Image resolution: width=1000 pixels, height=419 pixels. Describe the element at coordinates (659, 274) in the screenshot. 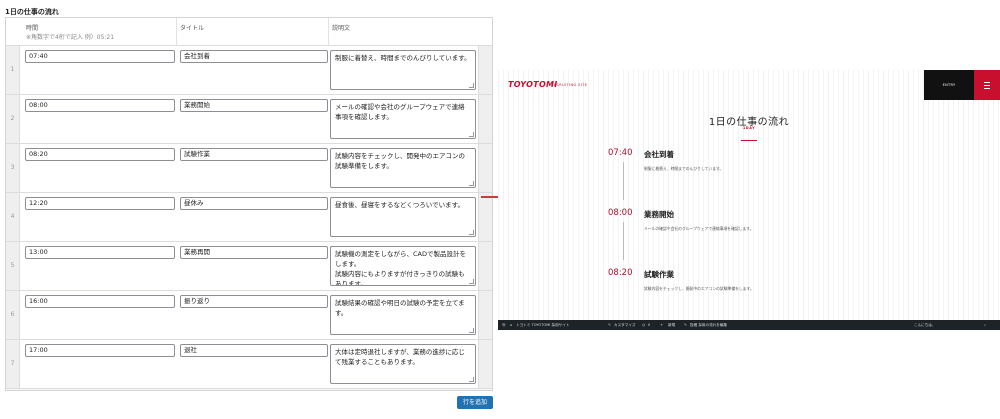

I see `timeline-title: 試験作業` at that location.